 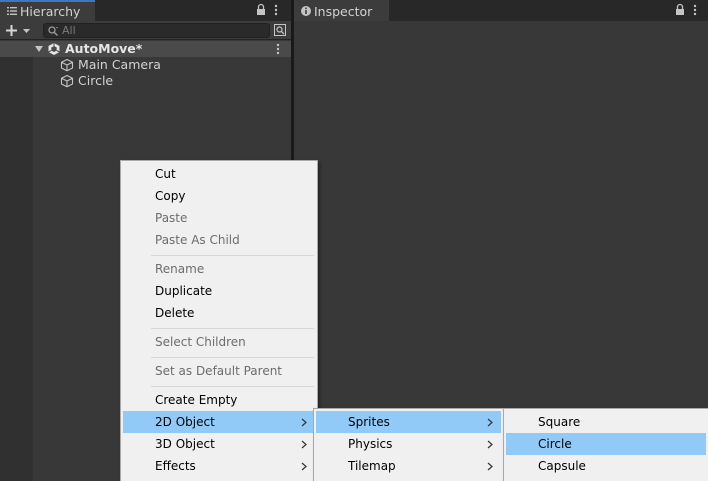 What do you see at coordinates (219, 196) in the screenshot?
I see `menu-item-copy: Copy` at bounding box center [219, 196].